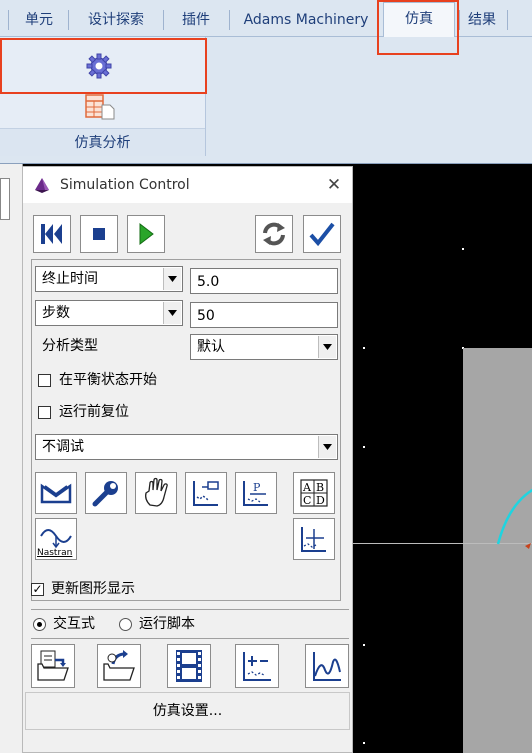  Describe the element at coordinates (94, 412) in the screenshot. I see `reset-before-run-label: 运行前复位` at that location.